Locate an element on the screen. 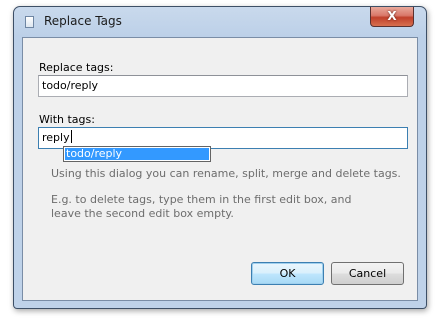  close-button: X is located at coordinates (392, 17).